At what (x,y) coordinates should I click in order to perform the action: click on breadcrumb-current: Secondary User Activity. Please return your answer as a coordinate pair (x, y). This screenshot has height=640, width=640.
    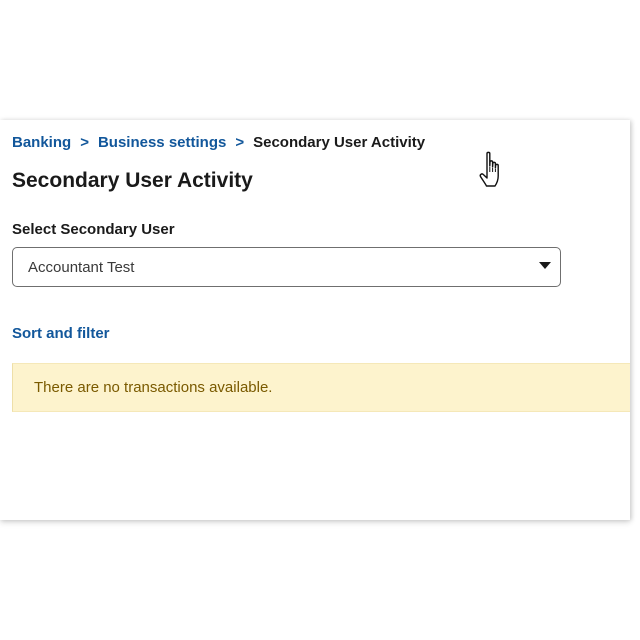
    Looking at the image, I should click on (339, 142).